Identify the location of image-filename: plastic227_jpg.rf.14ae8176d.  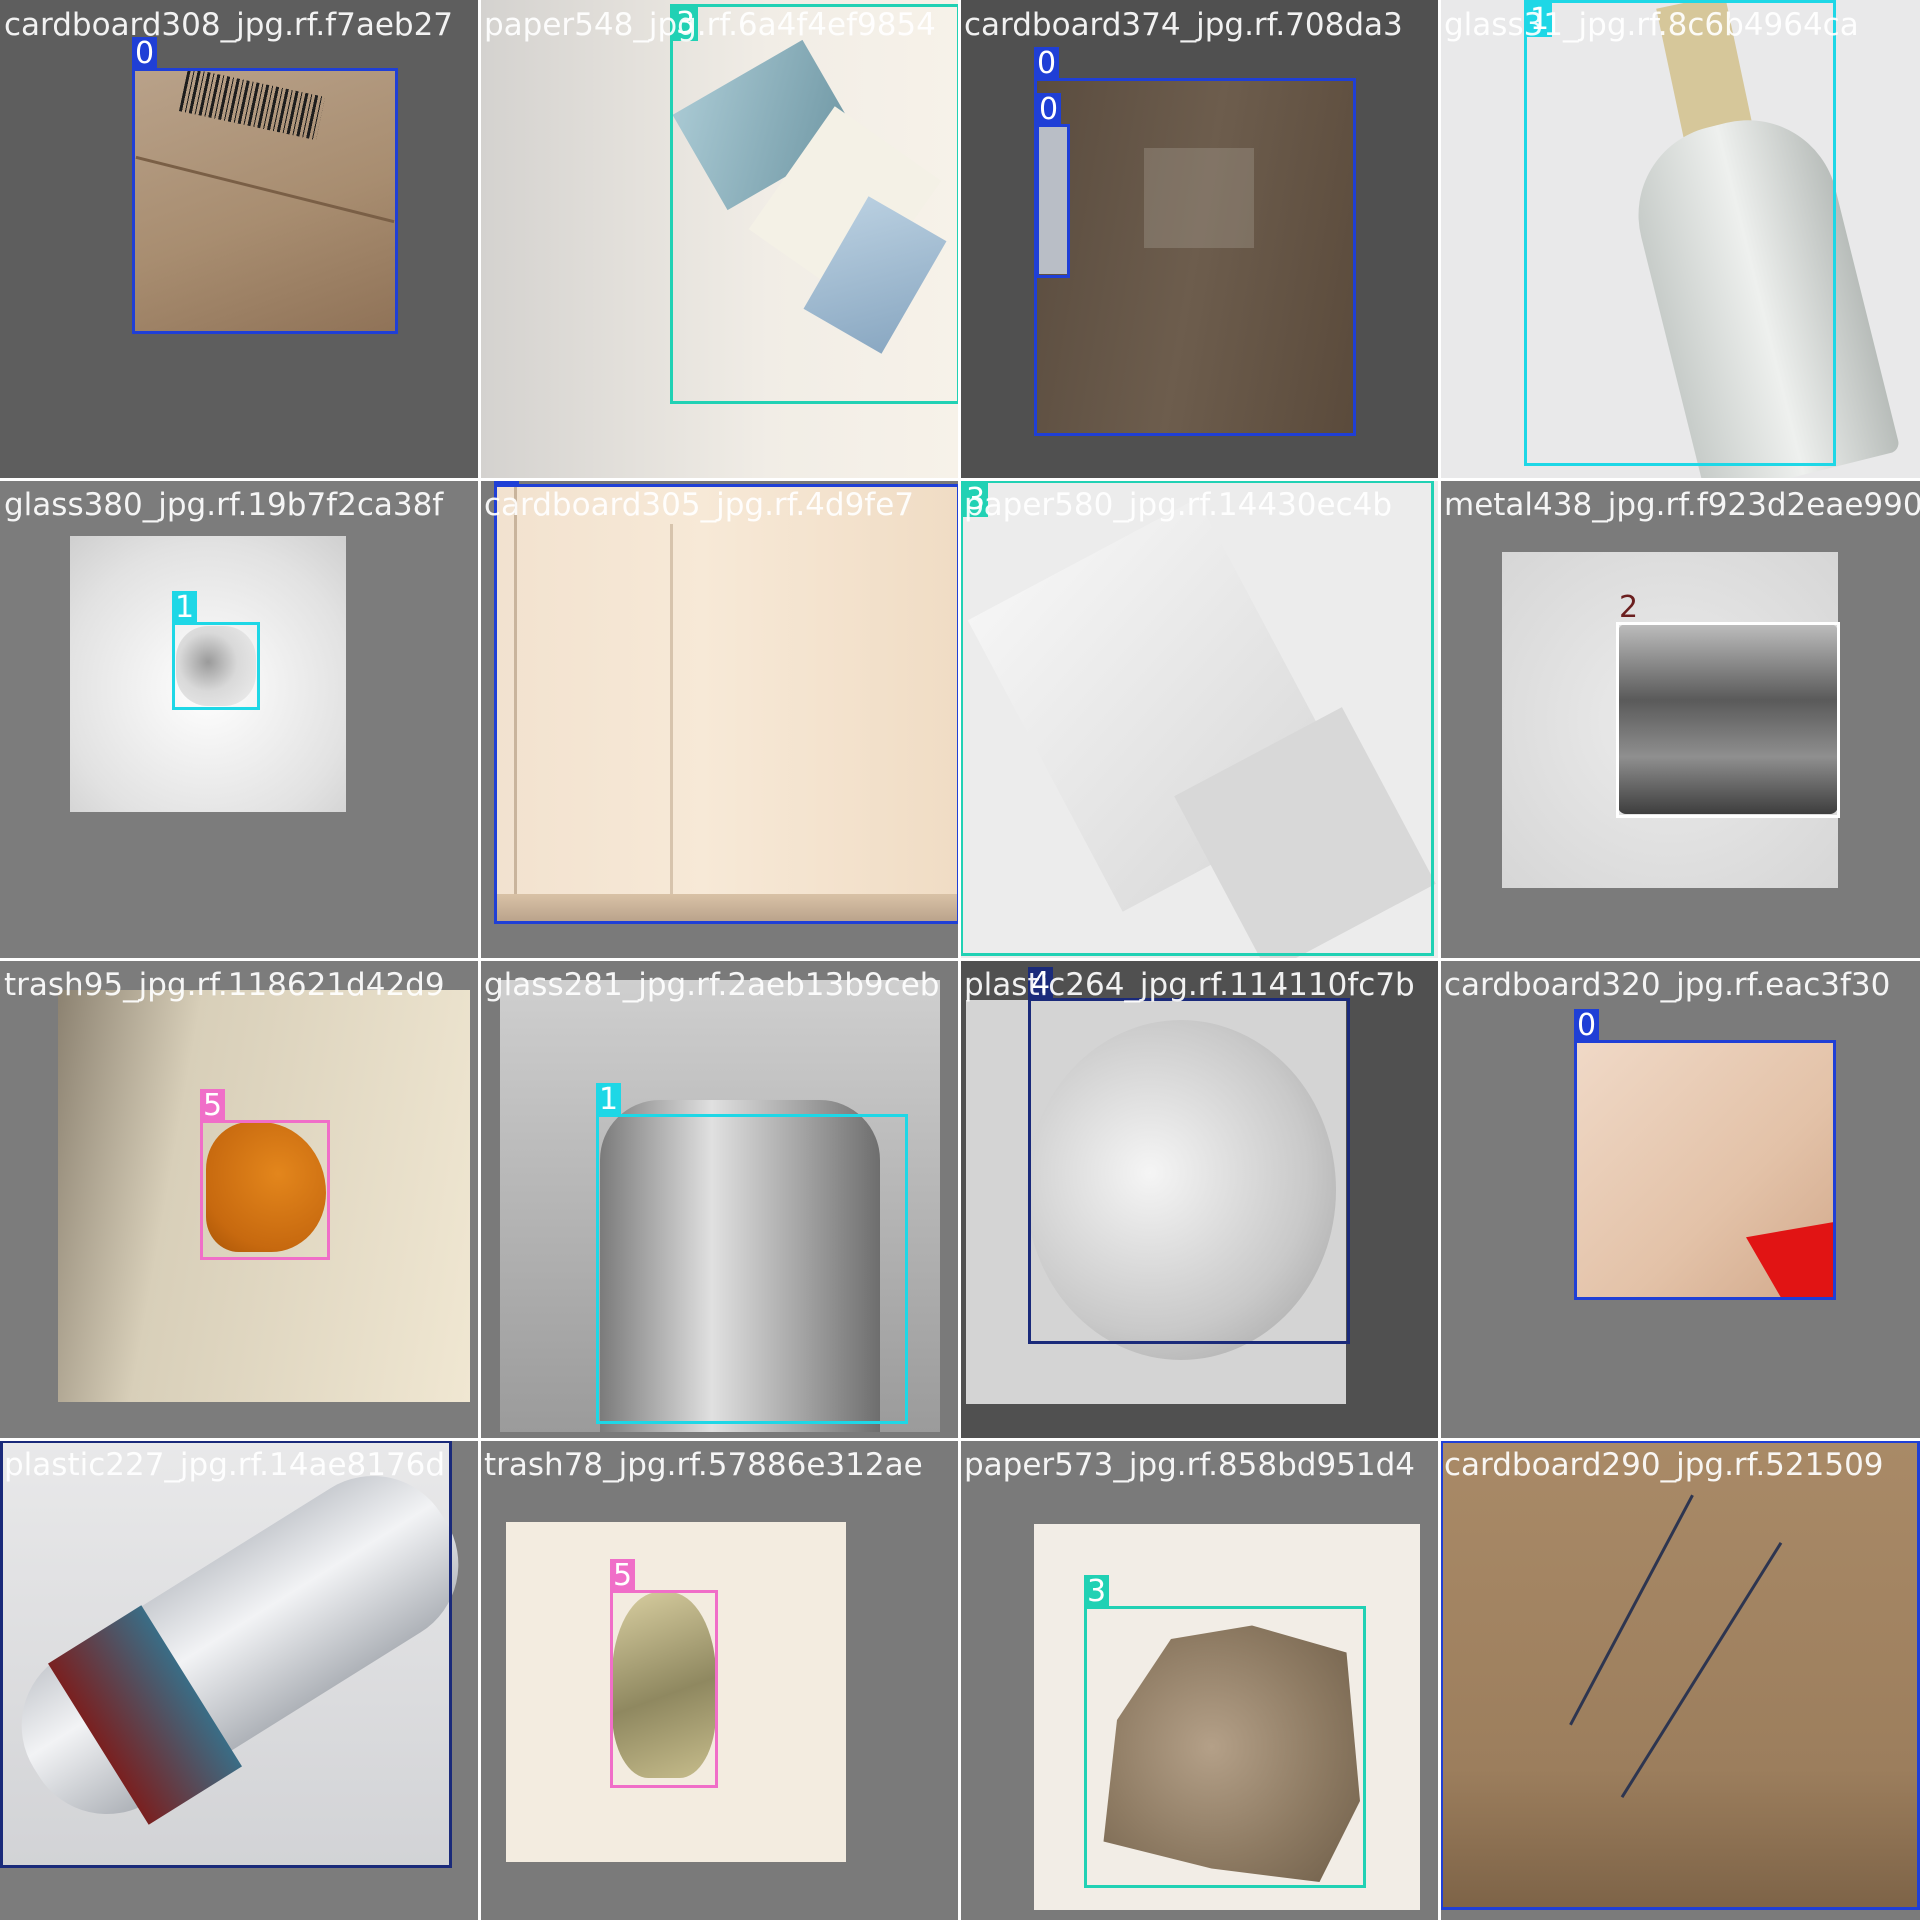
(225, 1465).